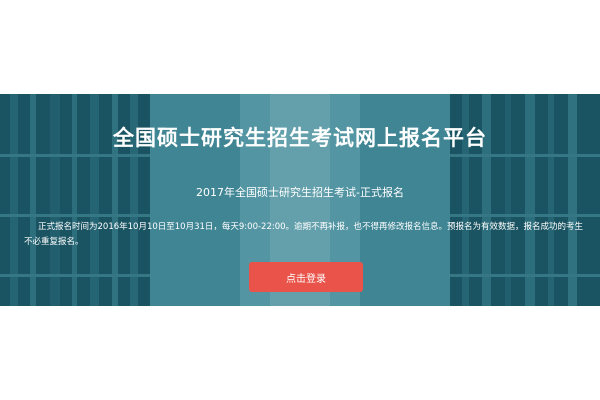 This screenshot has width=600, height=400. I want to click on page-title: 全国硕士研究生招生考试网上报名平台, so click(300, 138).